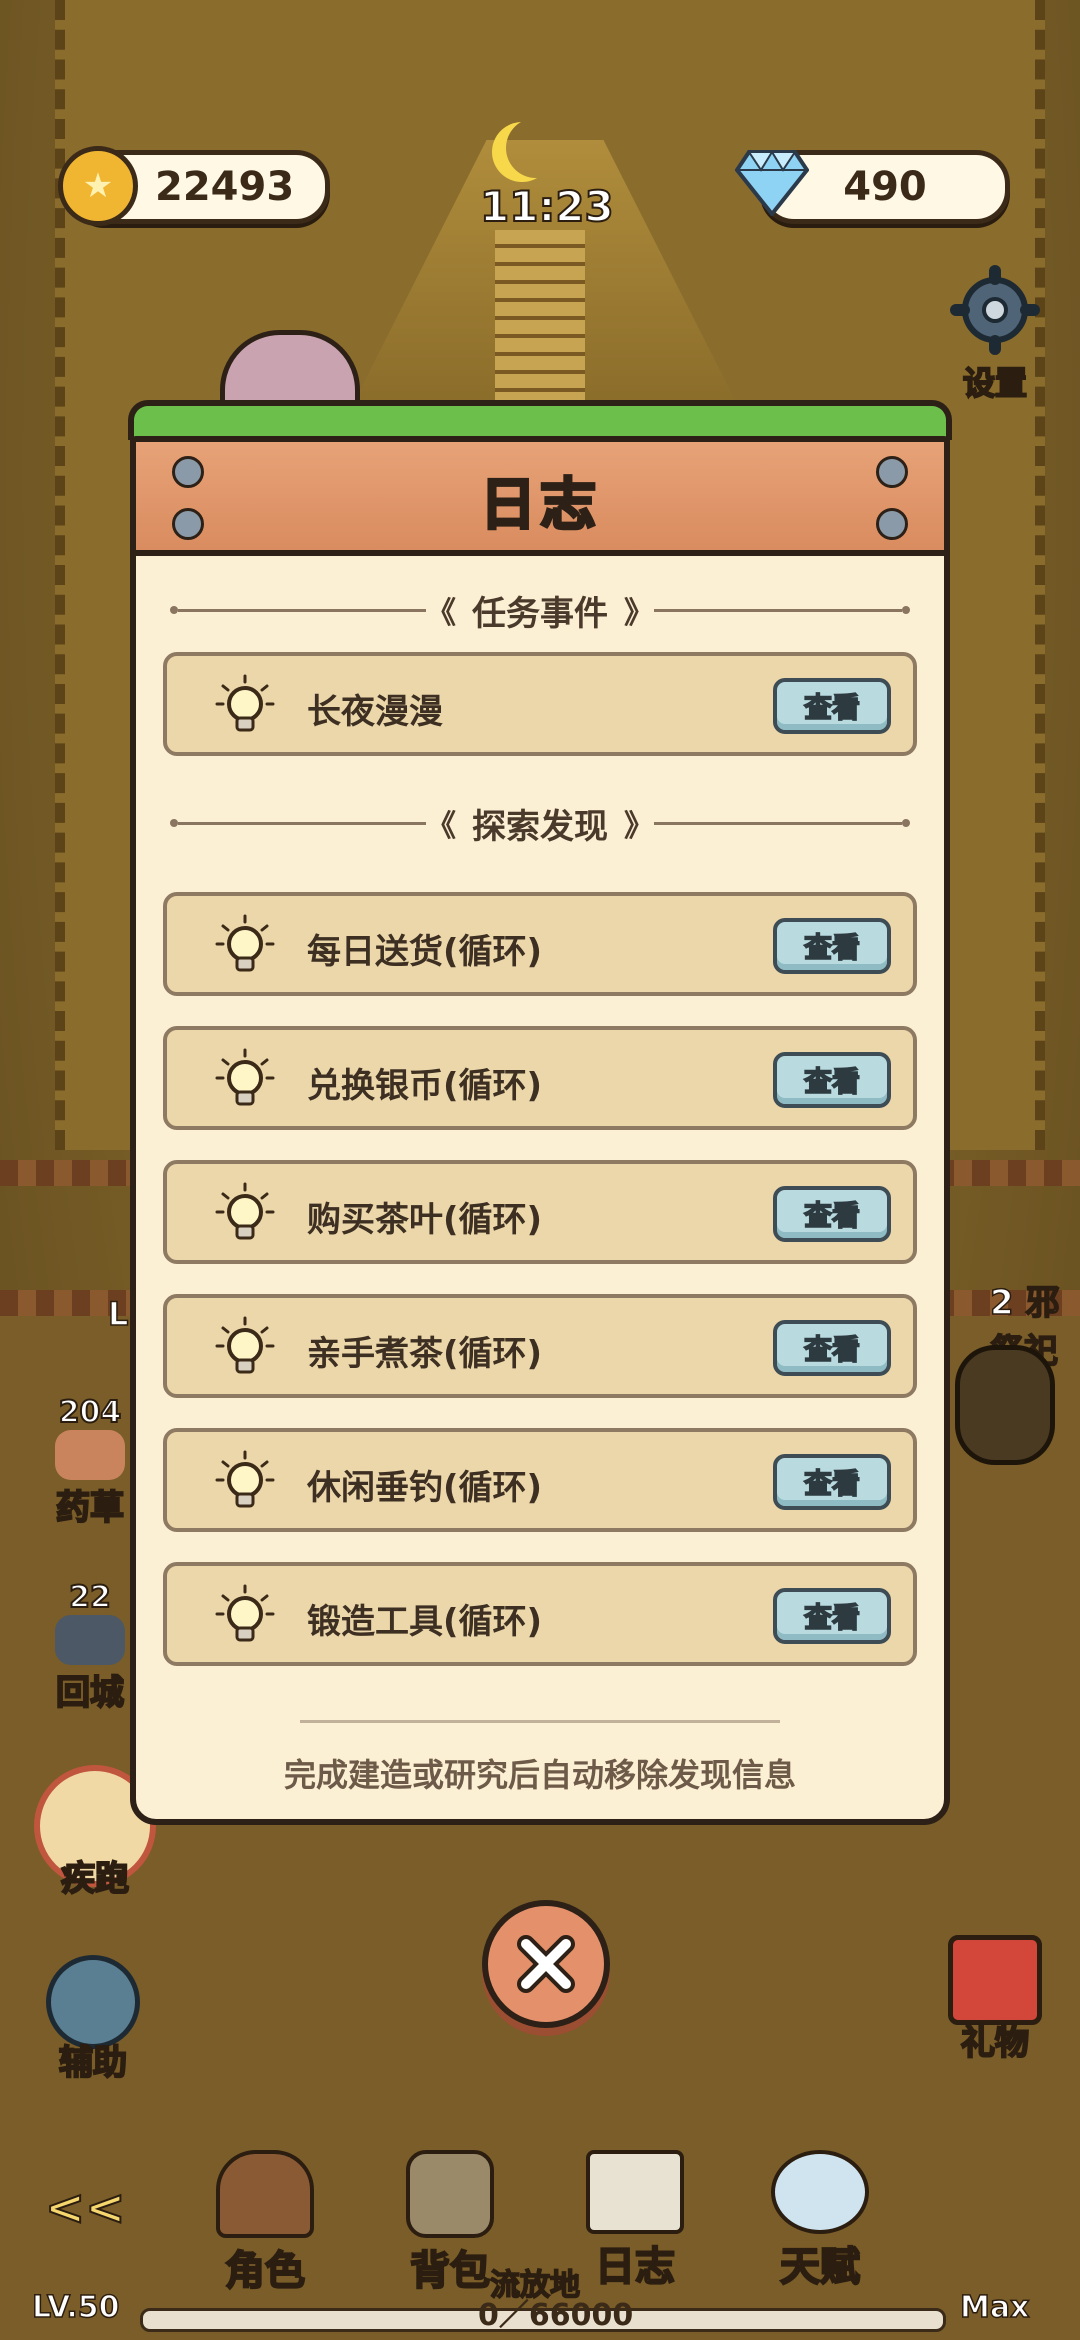 This screenshot has height=2340, width=1080. What do you see at coordinates (118, 1314) in the screenshot?
I see `partial-letter: L` at bounding box center [118, 1314].